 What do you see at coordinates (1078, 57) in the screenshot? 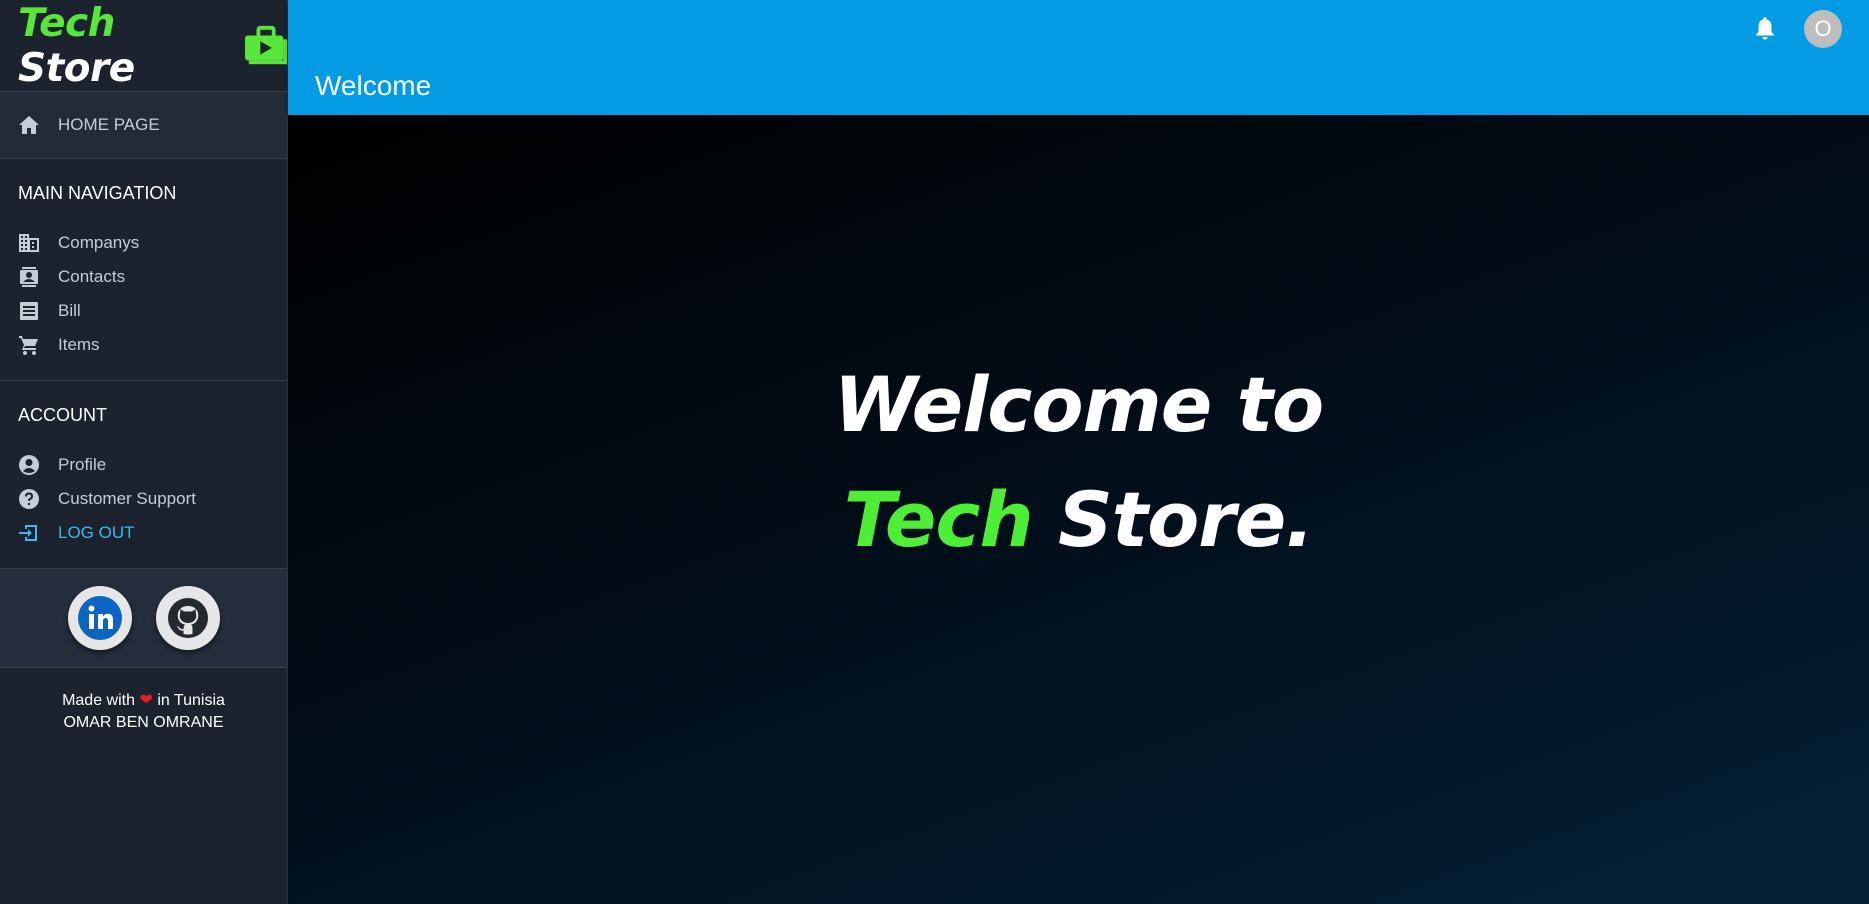
I see `top-app-bar: Welcome O` at bounding box center [1078, 57].